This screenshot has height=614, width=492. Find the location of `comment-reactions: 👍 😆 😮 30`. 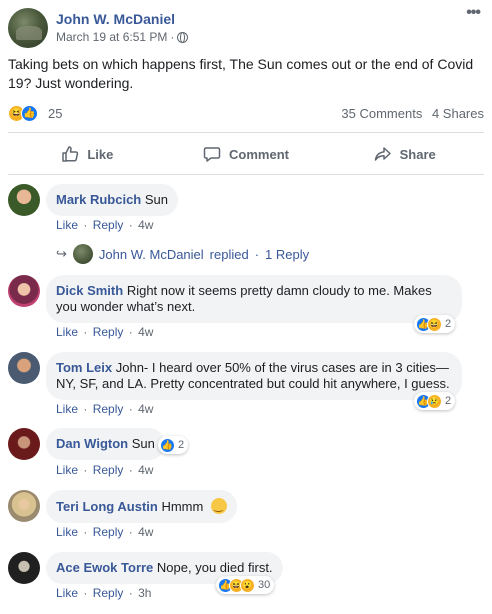

comment-reactions: 👍 😆 😮 30 is located at coordinates (245, 585).